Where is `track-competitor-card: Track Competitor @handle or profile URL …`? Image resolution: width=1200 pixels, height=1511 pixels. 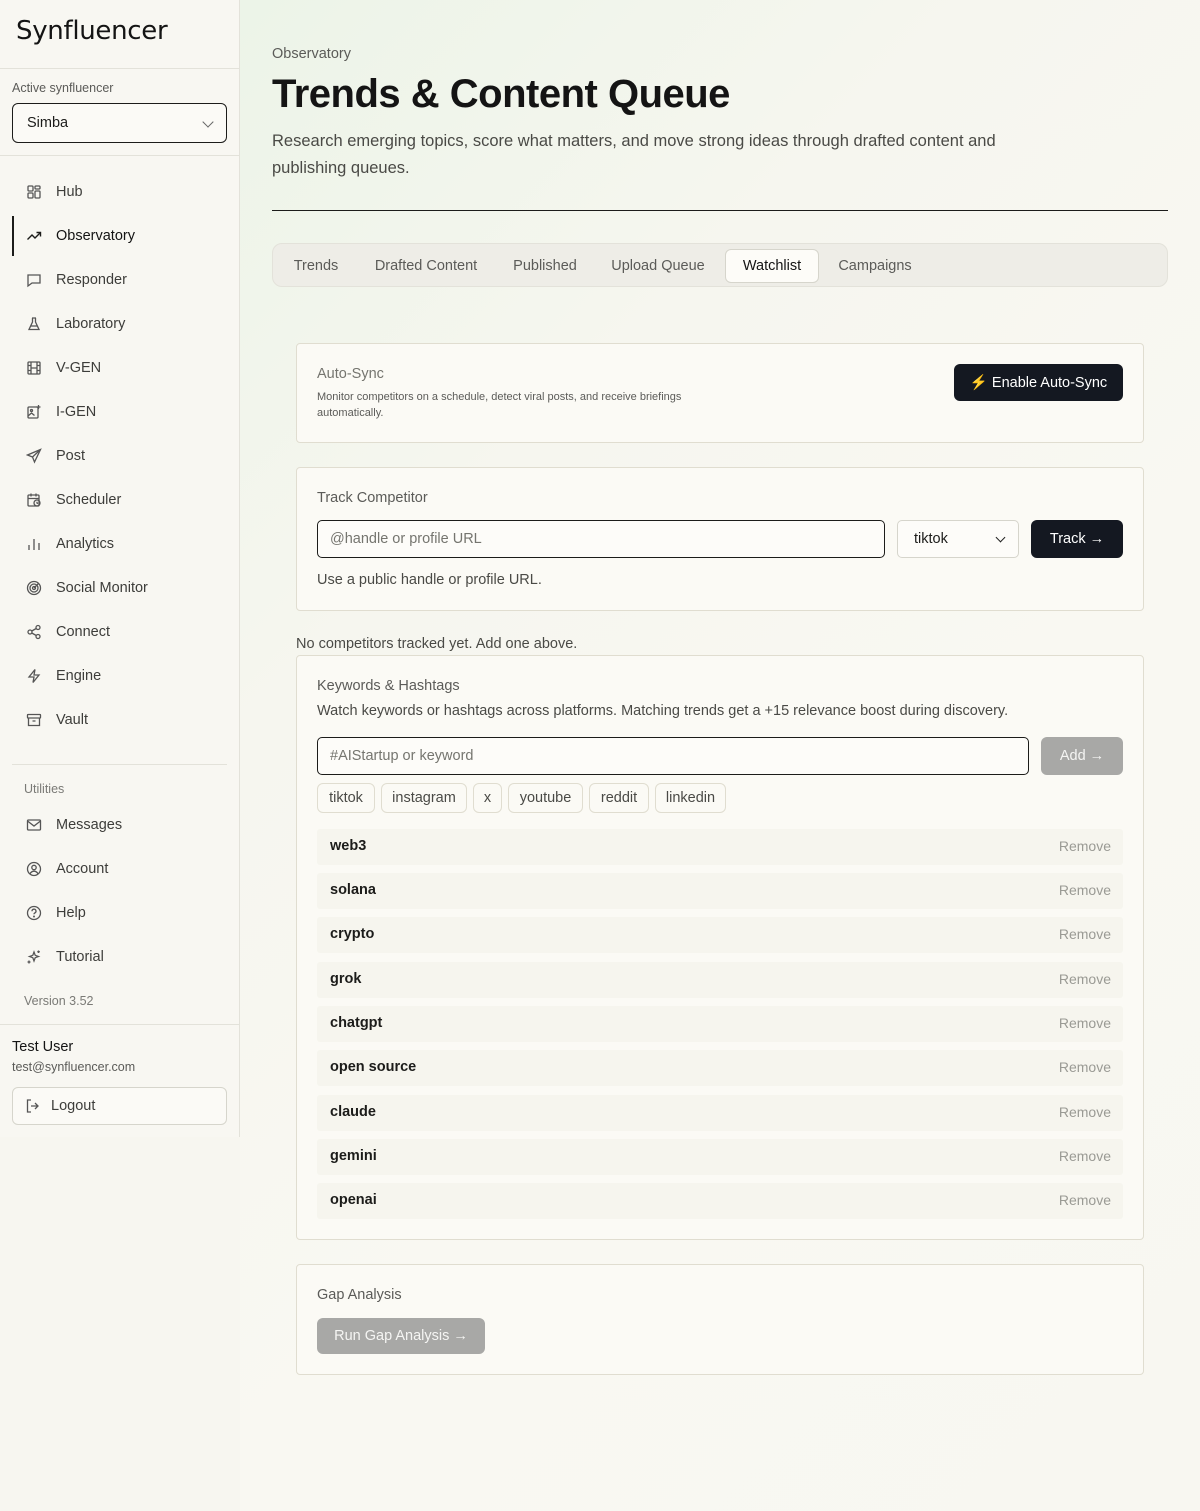
track-competitor-card: Track Competitor @handle or profile URL … is located at coordinates (720, 539).